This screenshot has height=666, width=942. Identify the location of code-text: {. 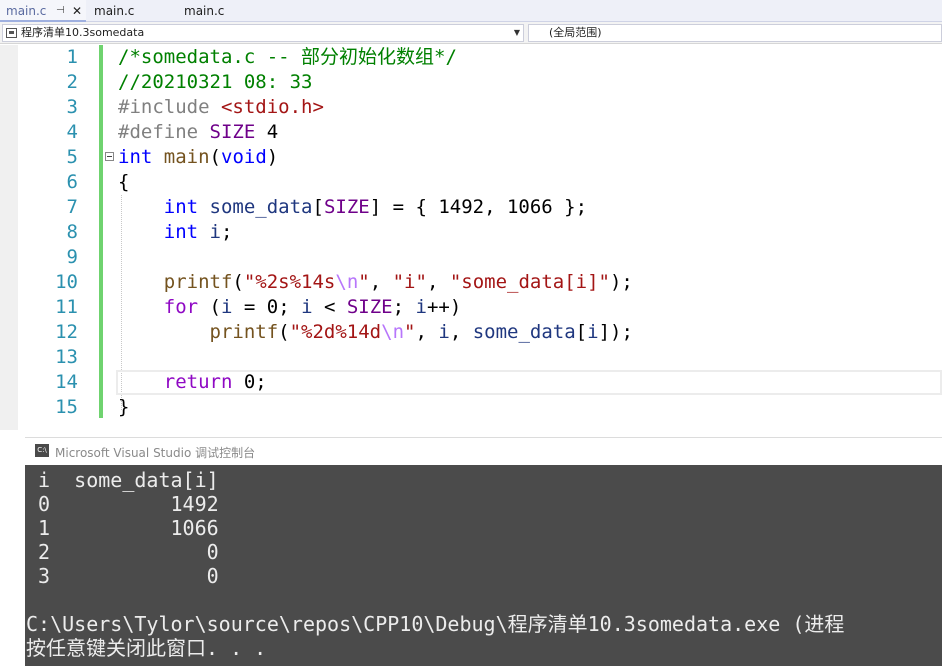
(123, 182).